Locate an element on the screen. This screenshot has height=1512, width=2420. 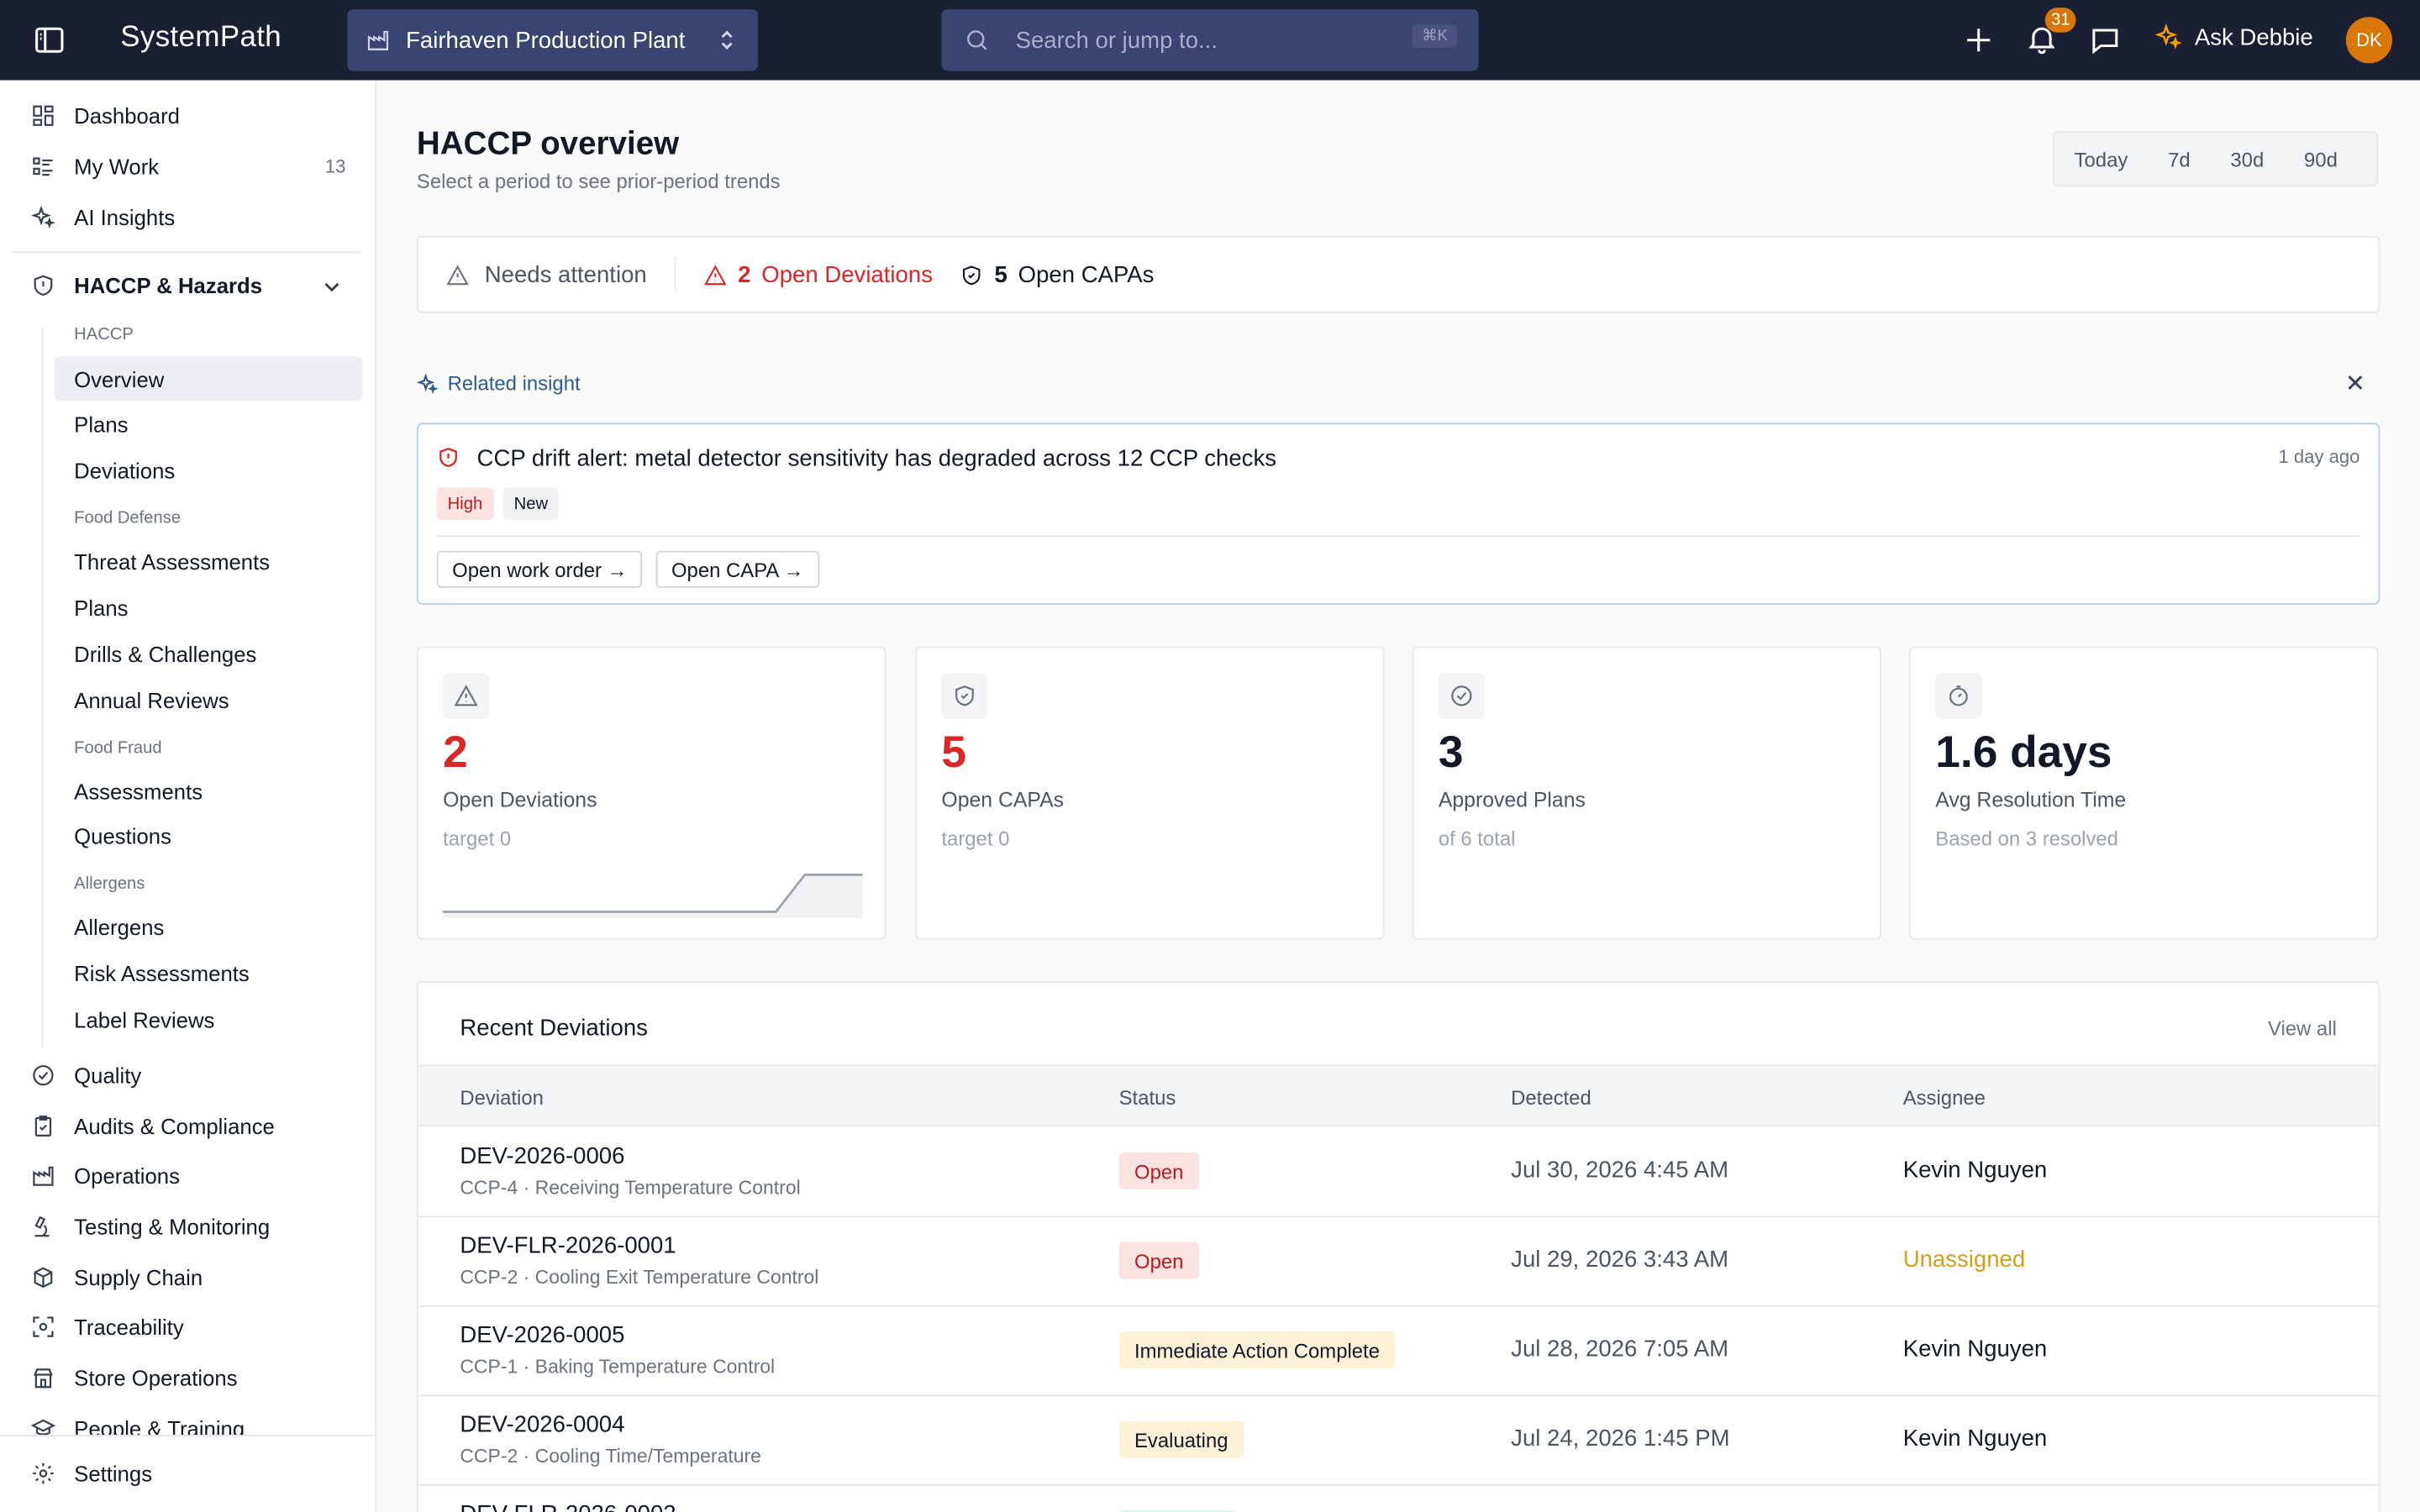
period-today: Today is located at coordinates (2101, 159).